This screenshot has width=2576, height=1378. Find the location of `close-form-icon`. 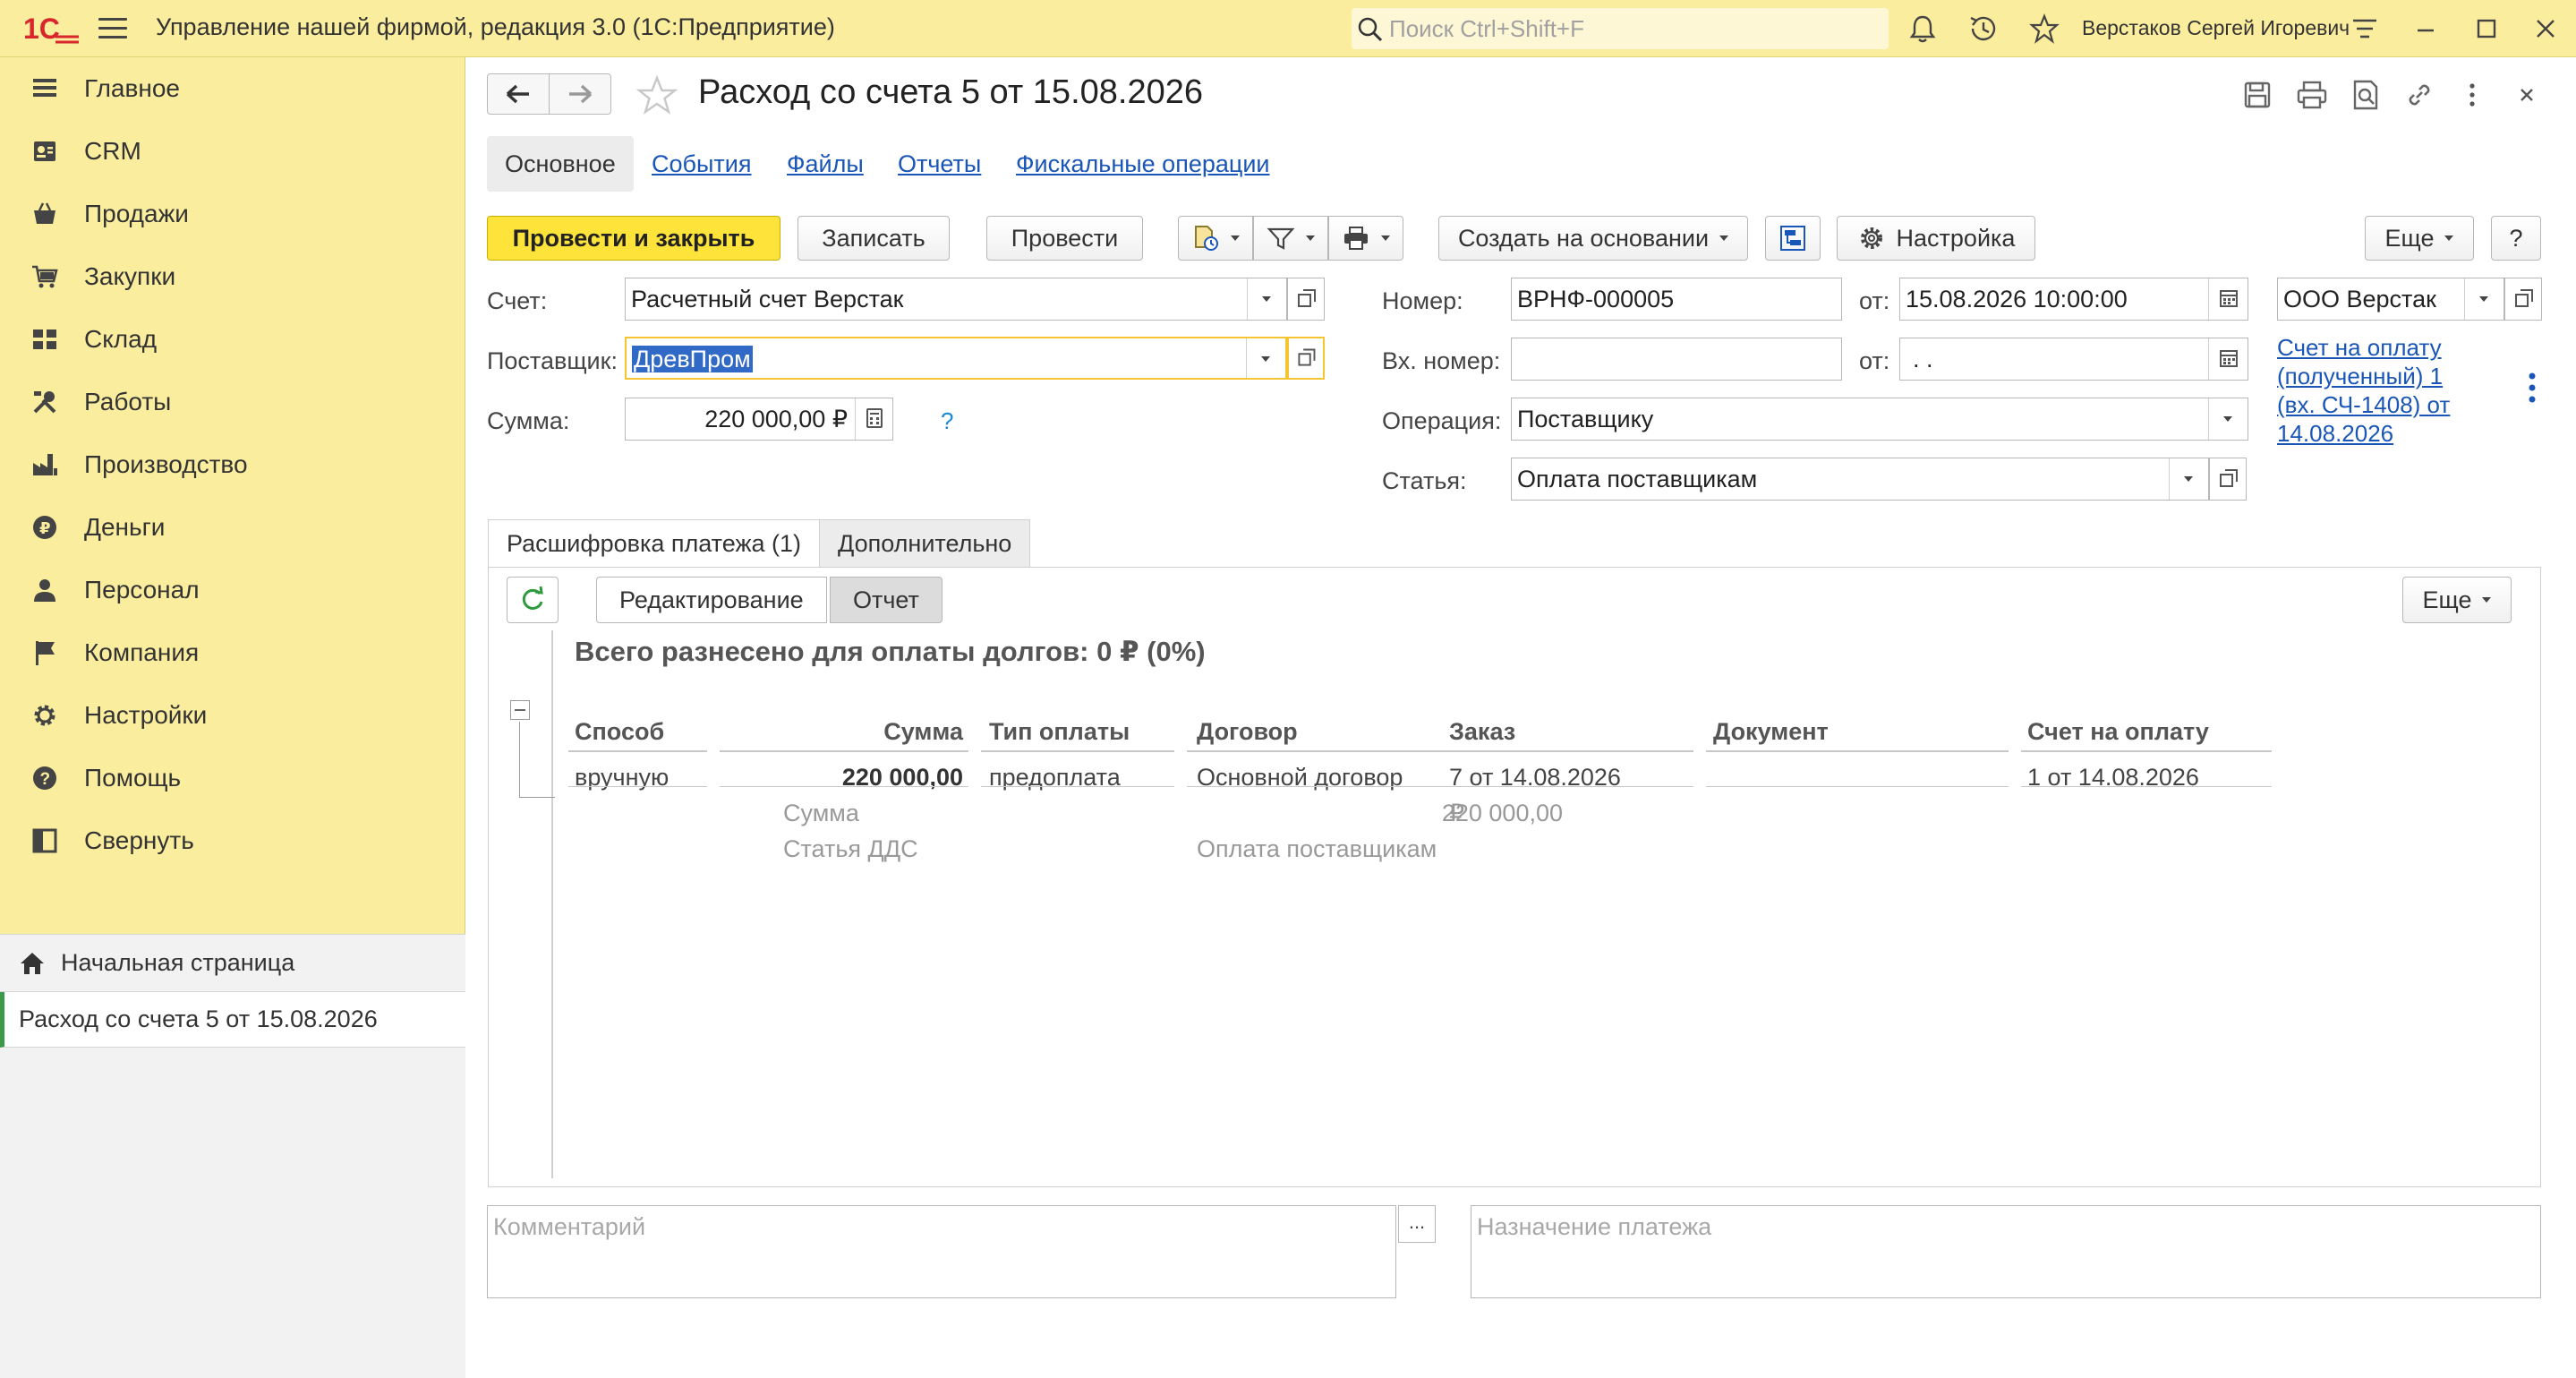

close-form-icon is located at coordinates (2527, 95).